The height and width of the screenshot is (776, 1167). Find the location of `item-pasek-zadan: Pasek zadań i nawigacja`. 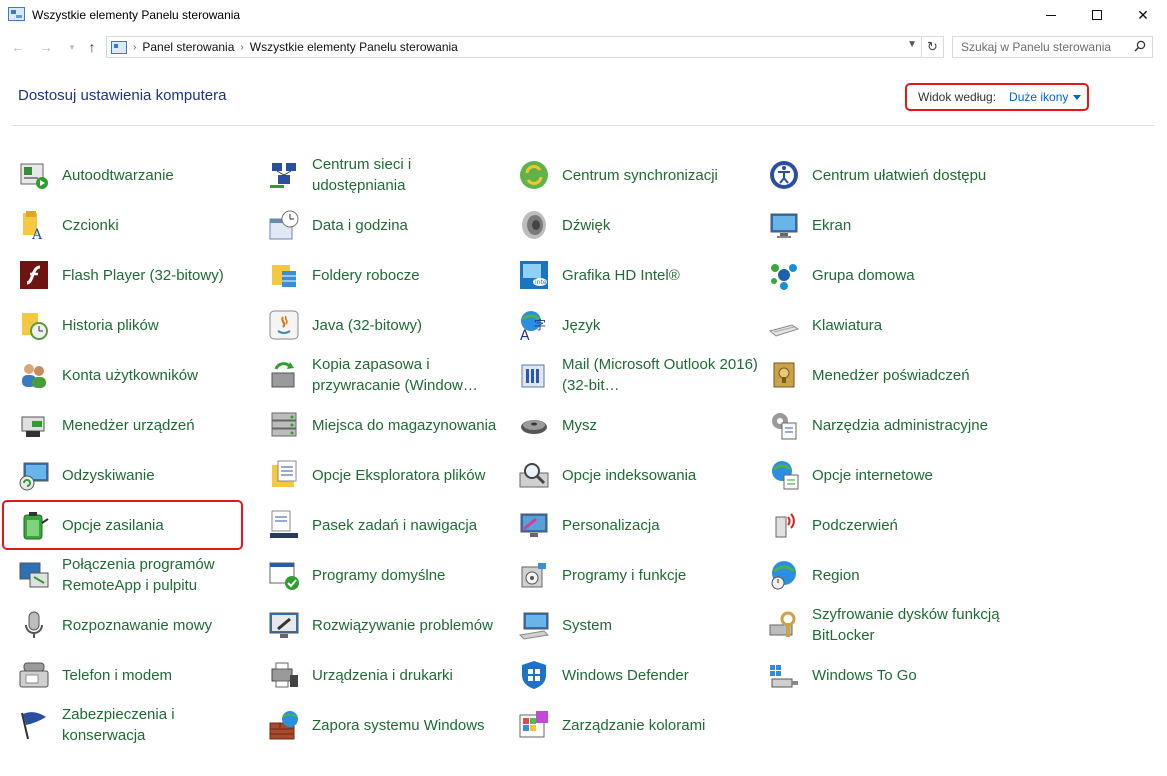

item-pasek-zadan: Pasek zadań i nawigacja is located at coordinates (388, 525).